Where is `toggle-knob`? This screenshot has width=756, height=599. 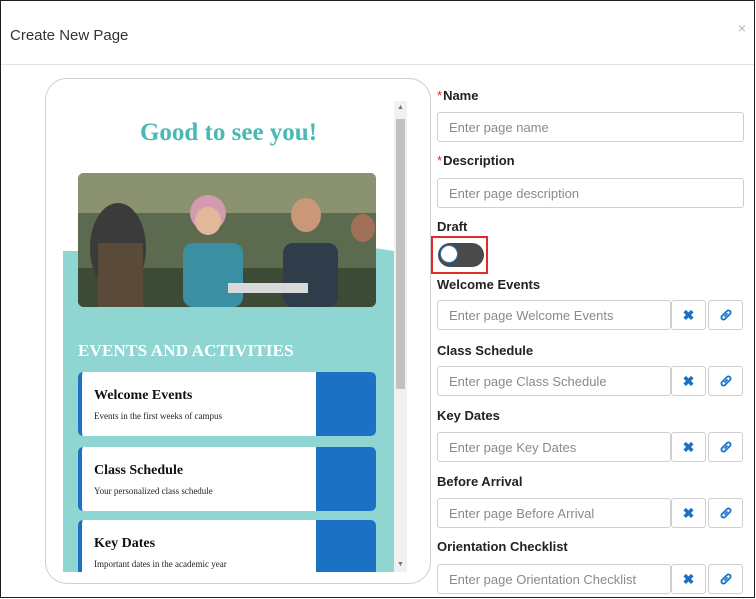
toggle-knob is located at coordinates (449, 254).